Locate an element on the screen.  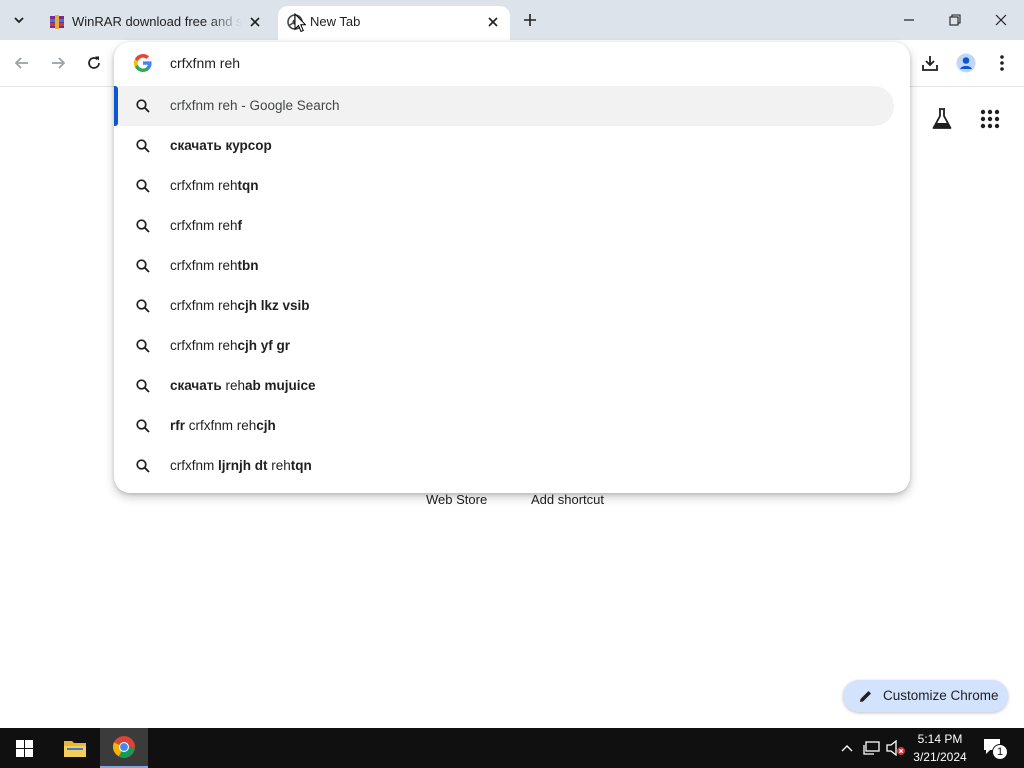
tab-new-tab: New Tab is located at coordinates (394, 23).